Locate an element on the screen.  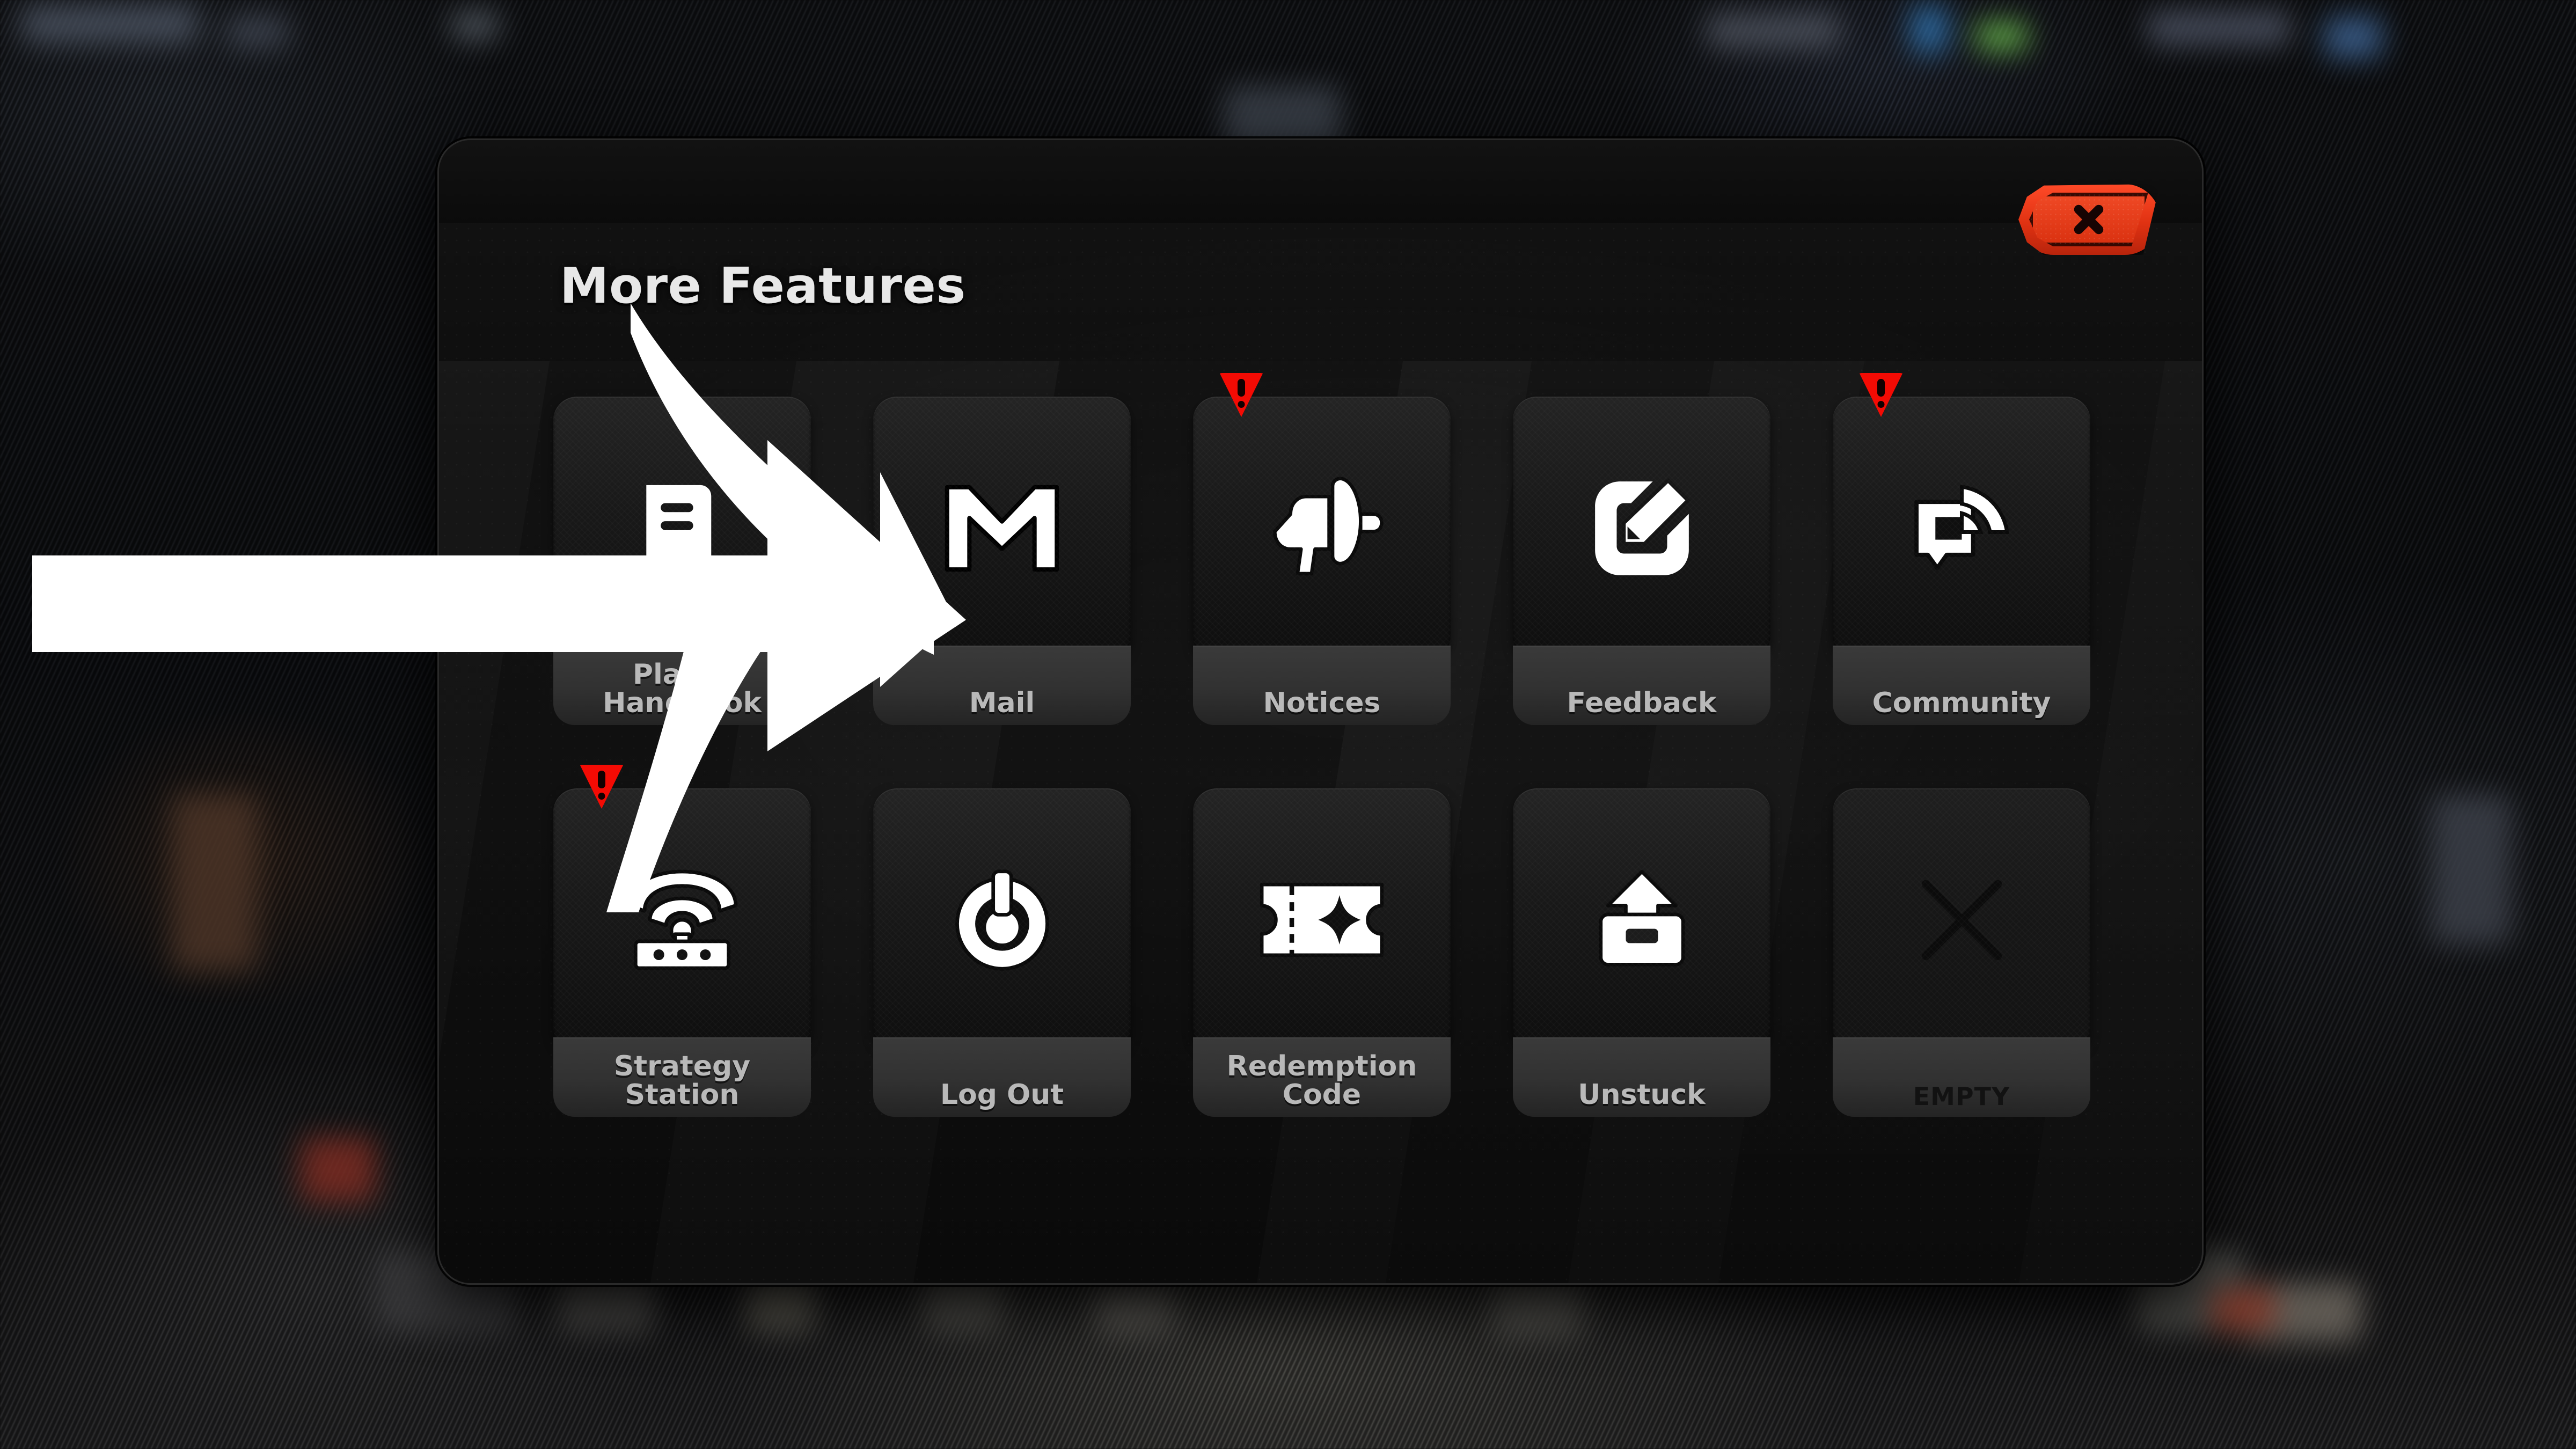
edit-pencil-icon is located at coordinates (1642, 526).